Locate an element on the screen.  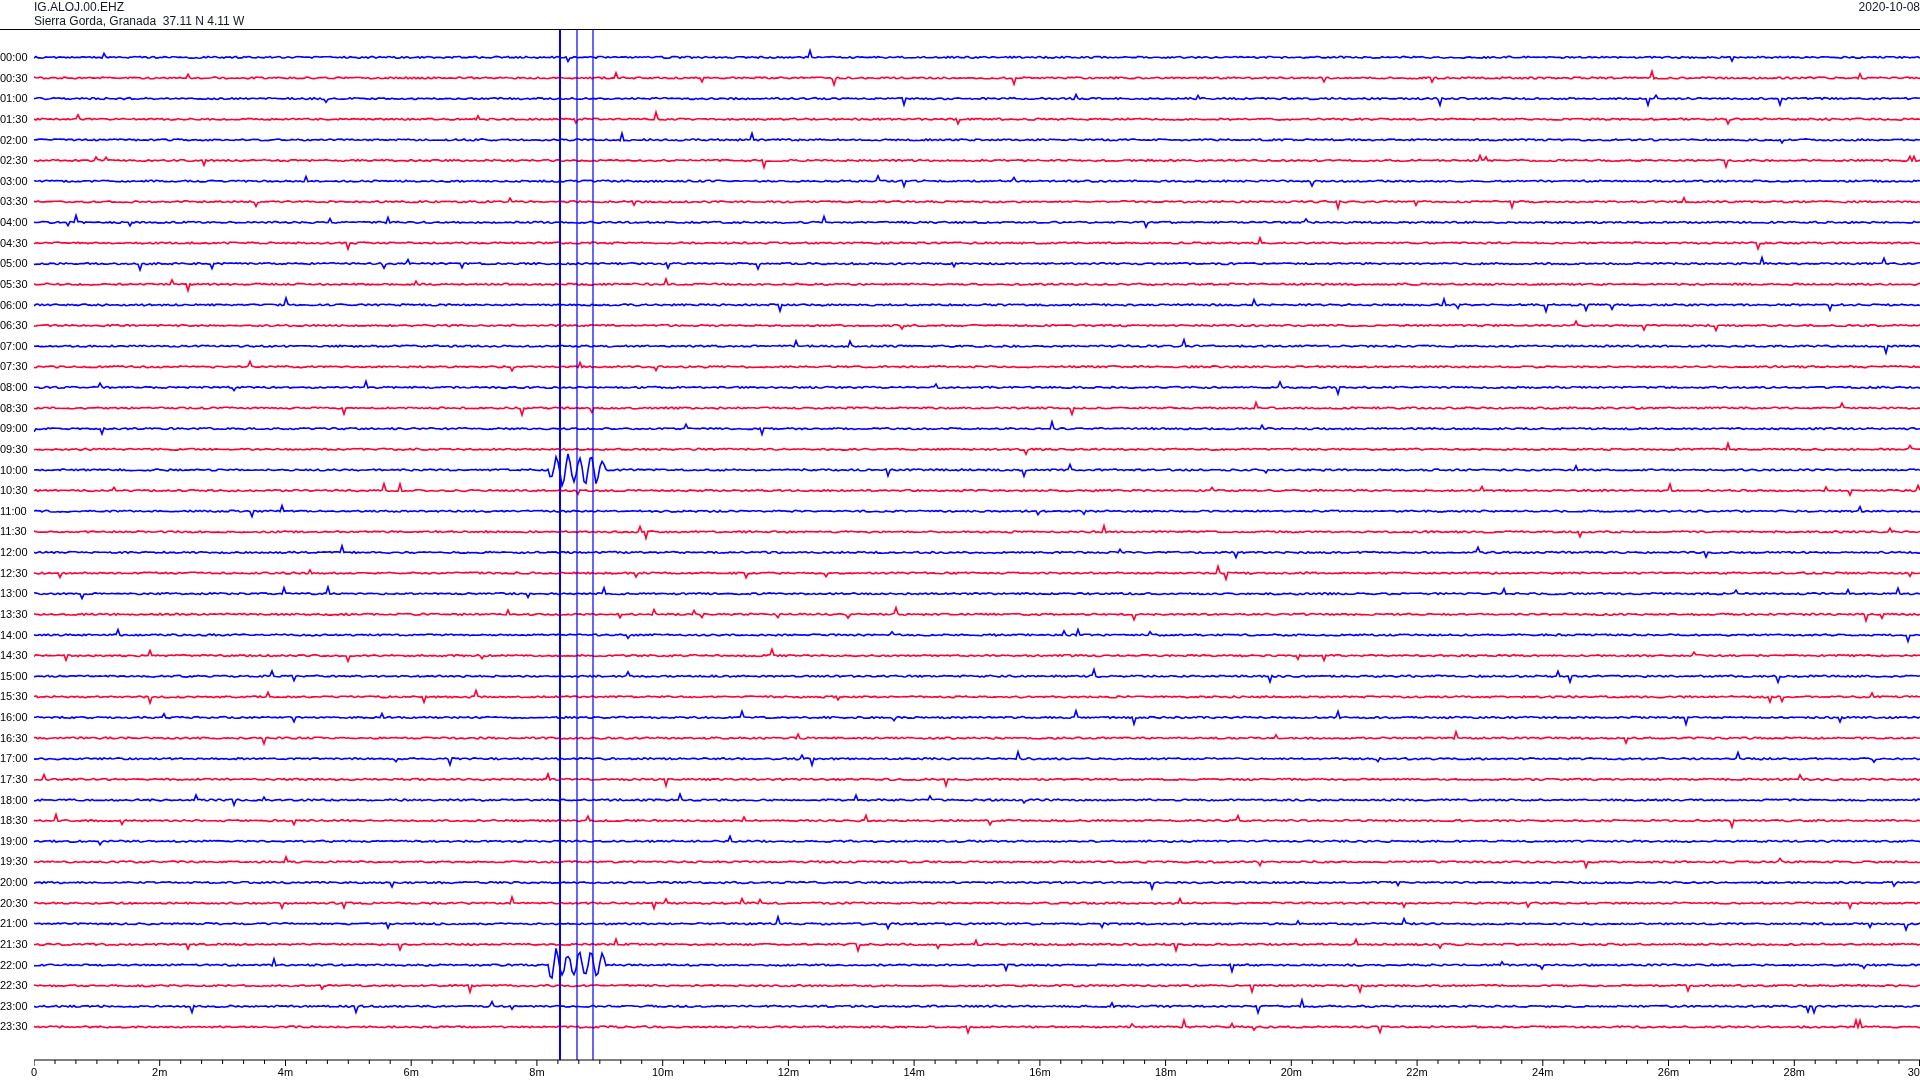
time-label: 19:00 is located at coordinates (14, 841).